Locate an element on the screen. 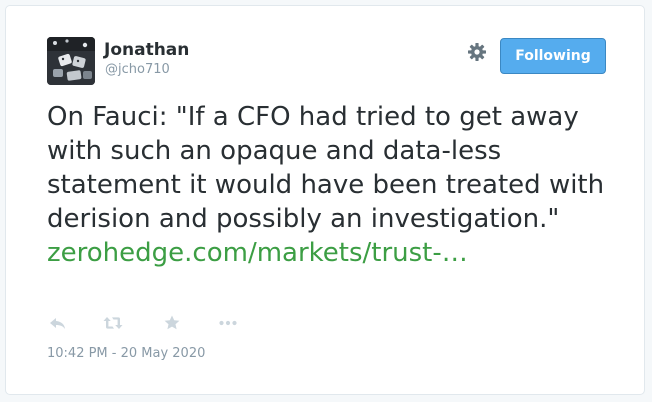  tweet-timestamp: 10:42 PM - 20 May 2020 is located at coordinates (126, 354).